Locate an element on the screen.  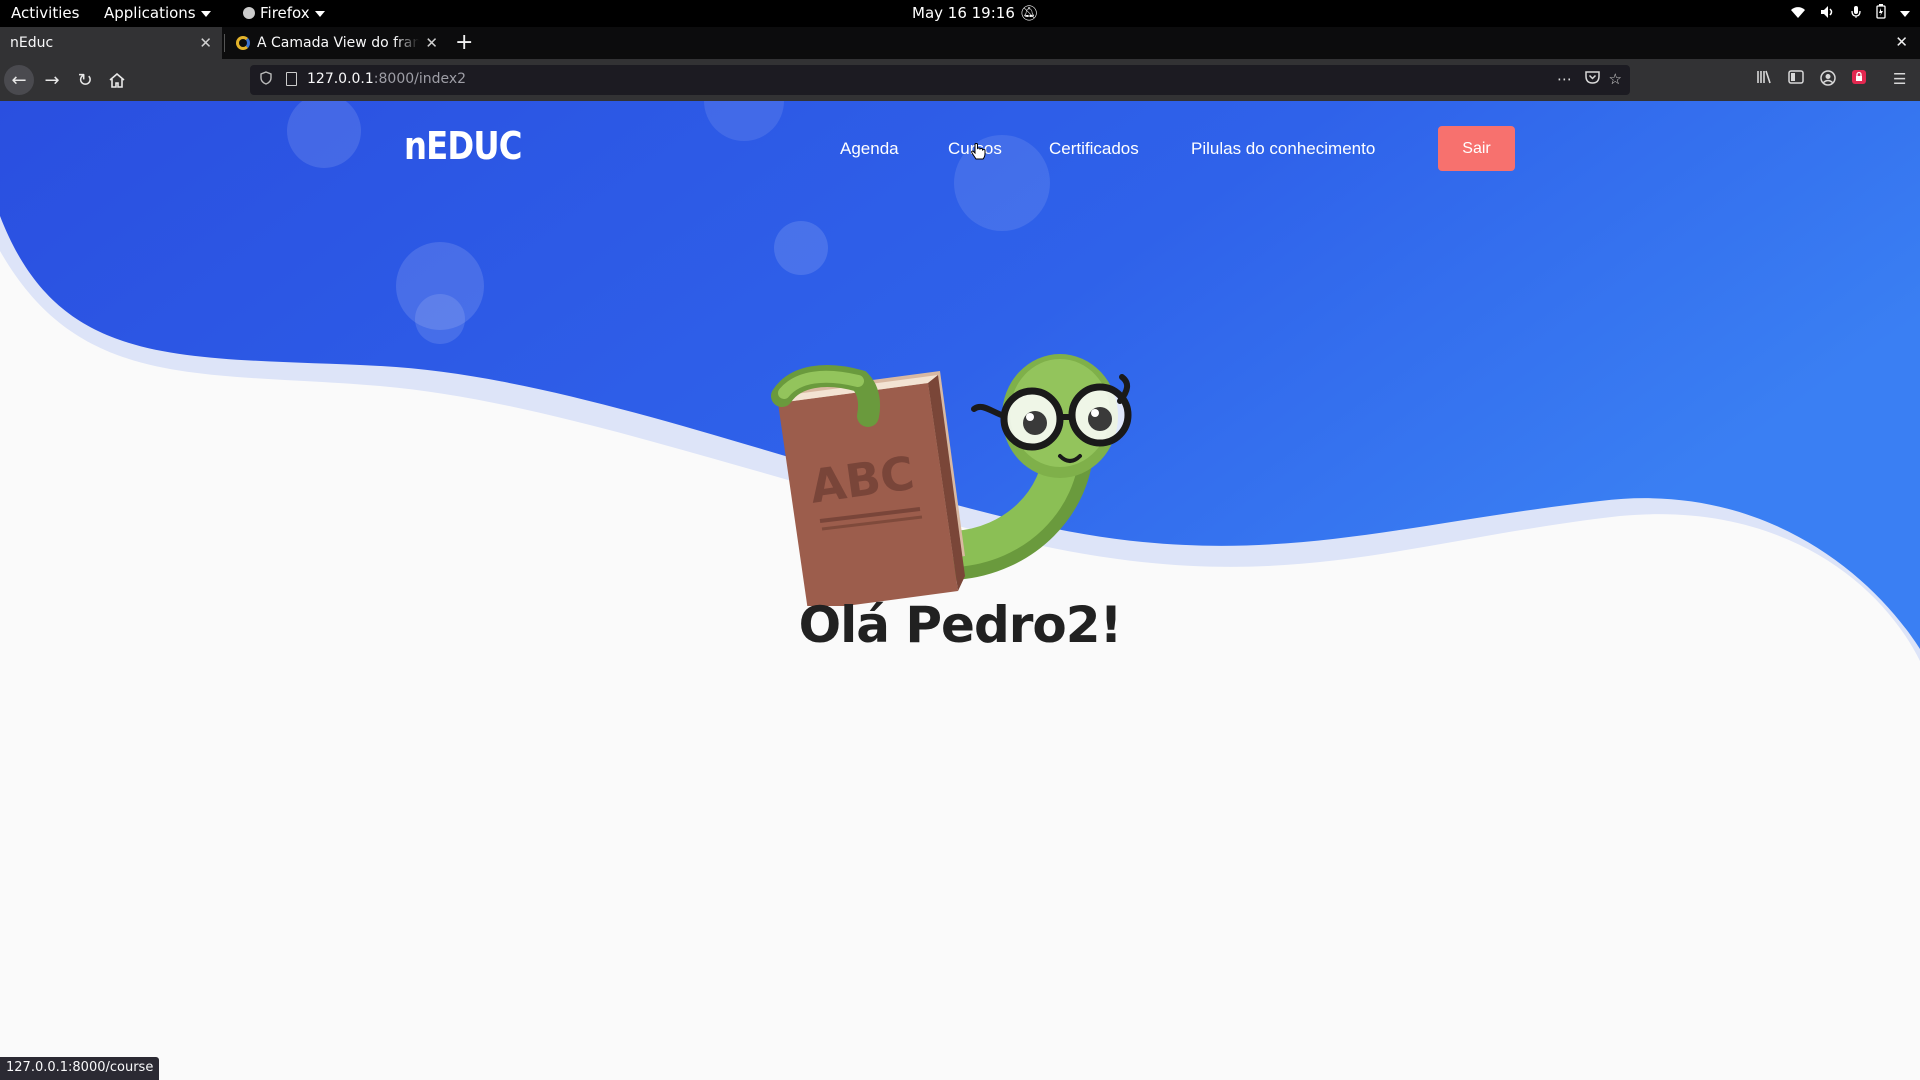
home-button is located at coordinates (117, 80).